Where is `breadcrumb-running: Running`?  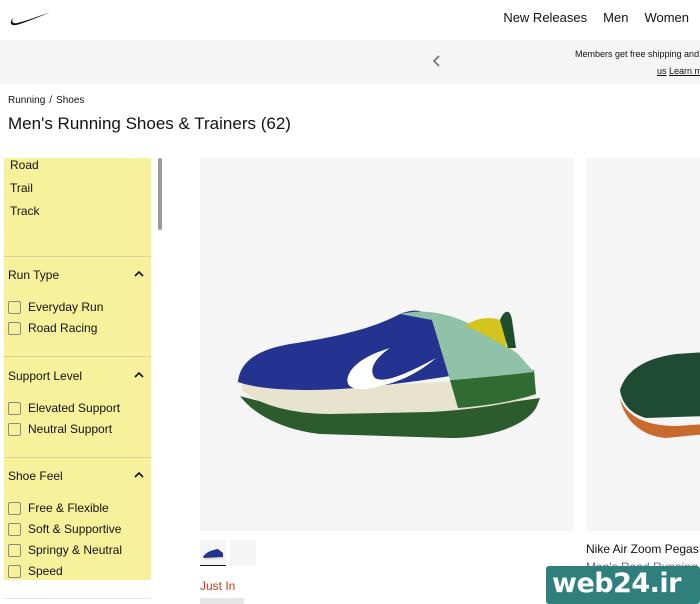
breadcrumb-running: Running is located at coordinates (26, 100).